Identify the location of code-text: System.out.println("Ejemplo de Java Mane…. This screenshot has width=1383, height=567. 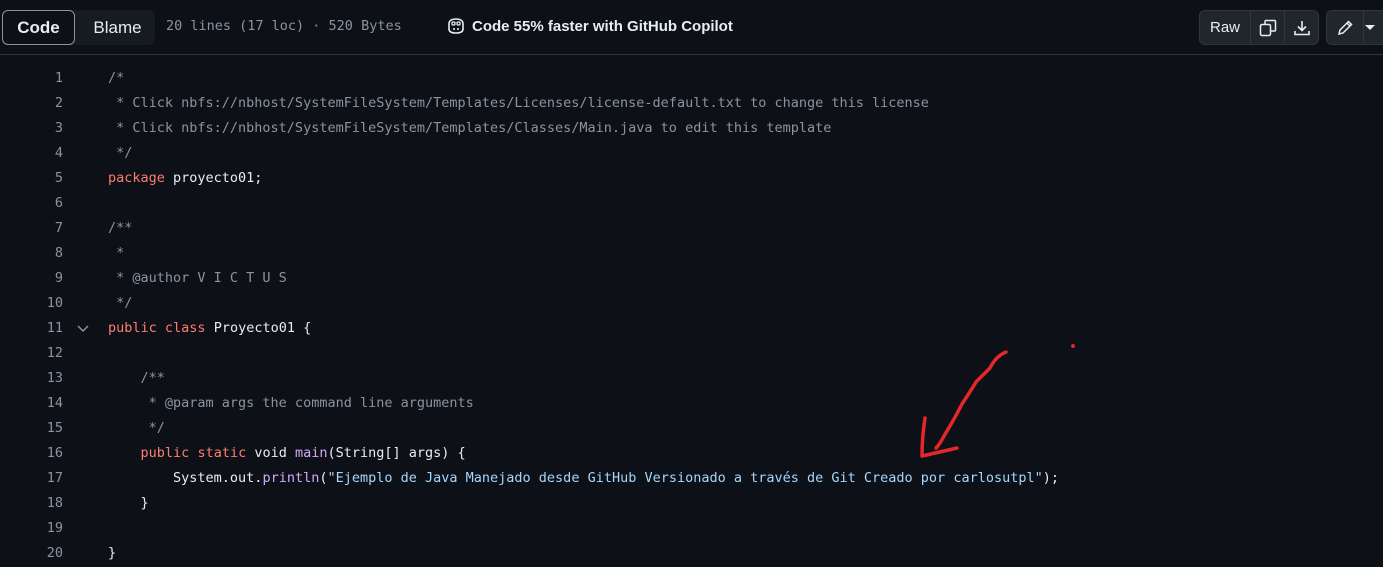
(583, 478).